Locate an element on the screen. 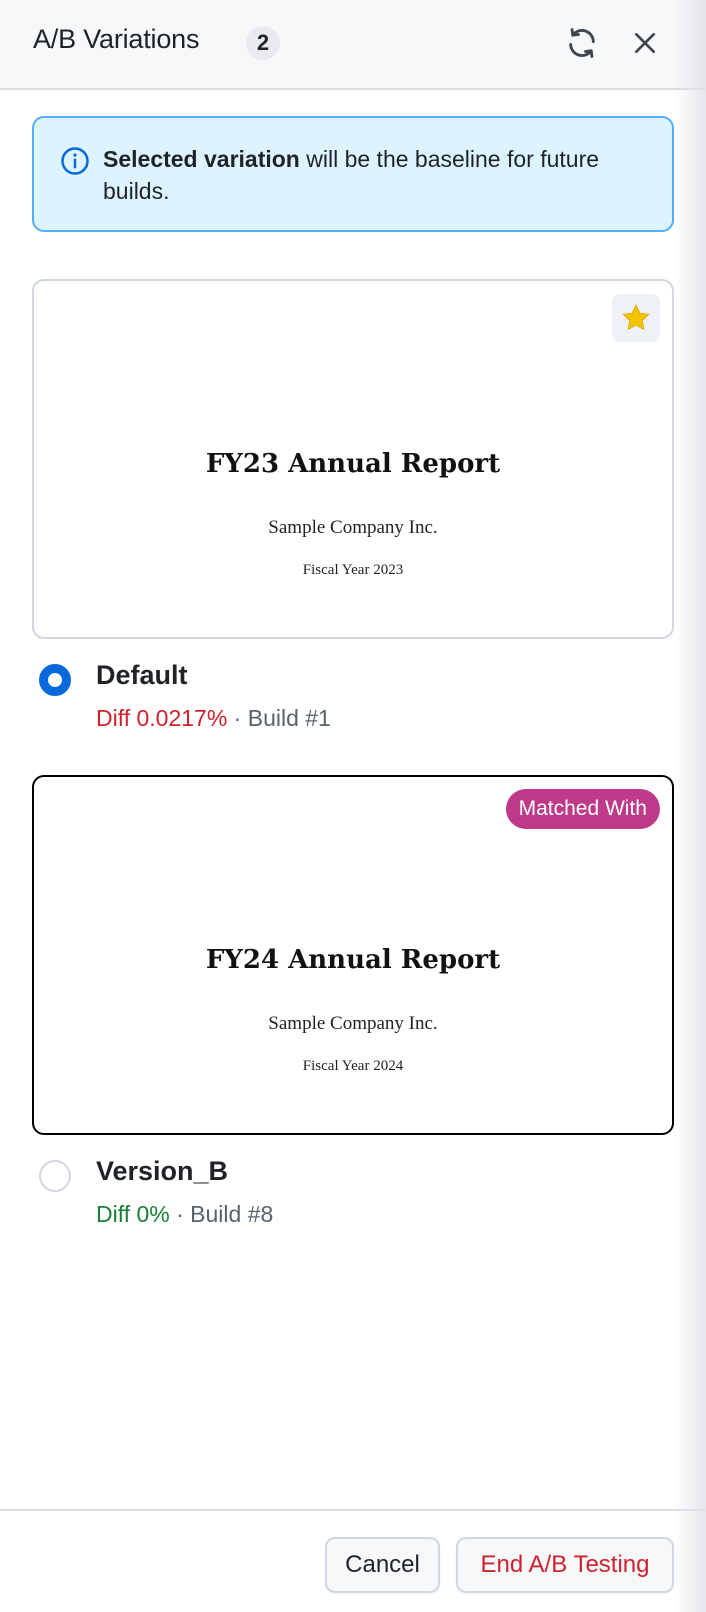 Image resolution: width=706 pixels, height=1612 pixels. refresh-icon is located at coordinates (582, 43).